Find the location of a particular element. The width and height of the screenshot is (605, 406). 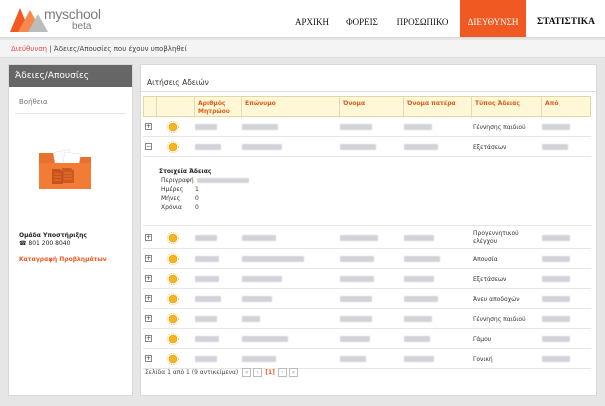

details-label-days: Ημέρες is located at coordinates (172, 189).